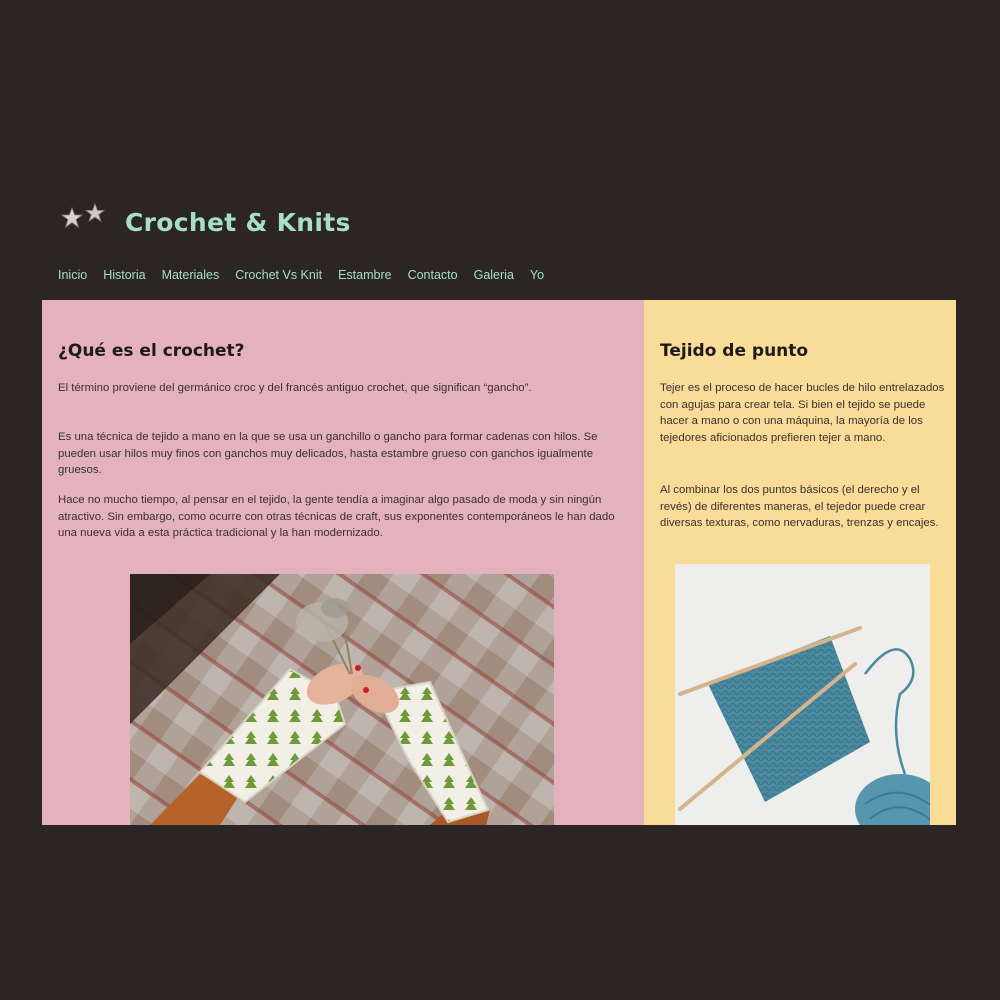  I want to click on nav-item-galeria: Galeria, so click(494, 275).